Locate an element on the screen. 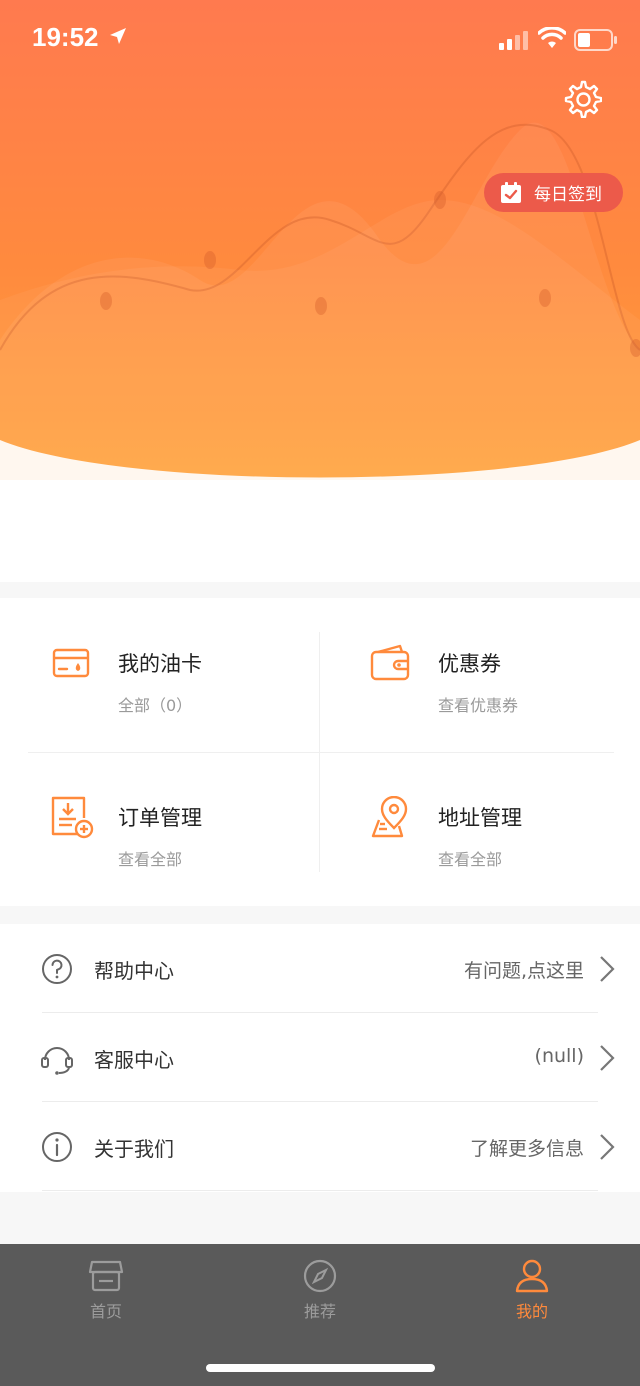  location-arrow-icon is located at coordinates (118, 36).